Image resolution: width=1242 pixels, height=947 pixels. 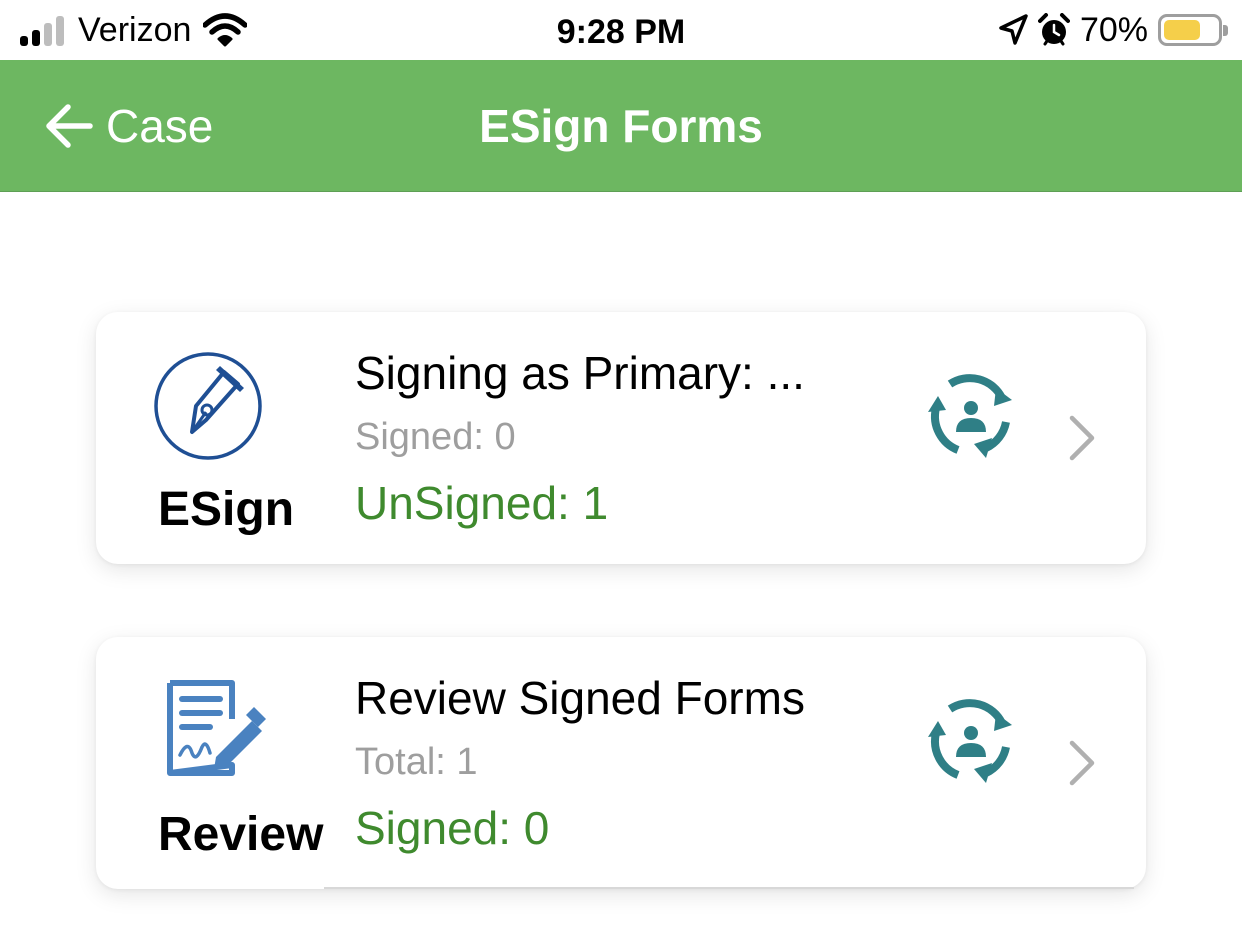 What do you see at coordinates (226, 509) in the screenshot?
I see `card-label: ESign` at bounding box center [226, 509].